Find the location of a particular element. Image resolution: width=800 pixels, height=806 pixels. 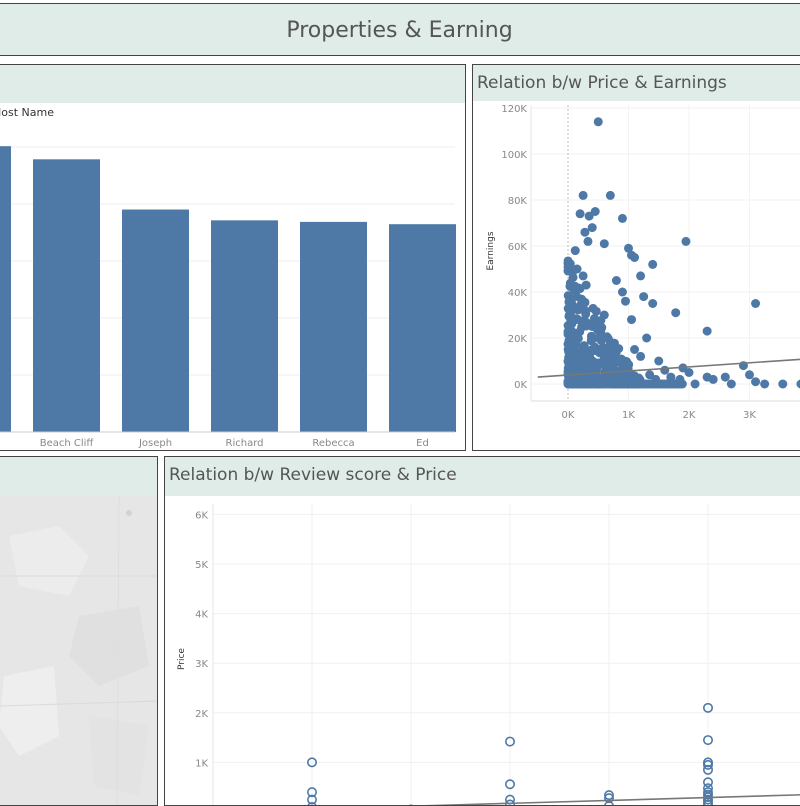

column-header-host-name: Host Name is located at coordinates (27, 112).